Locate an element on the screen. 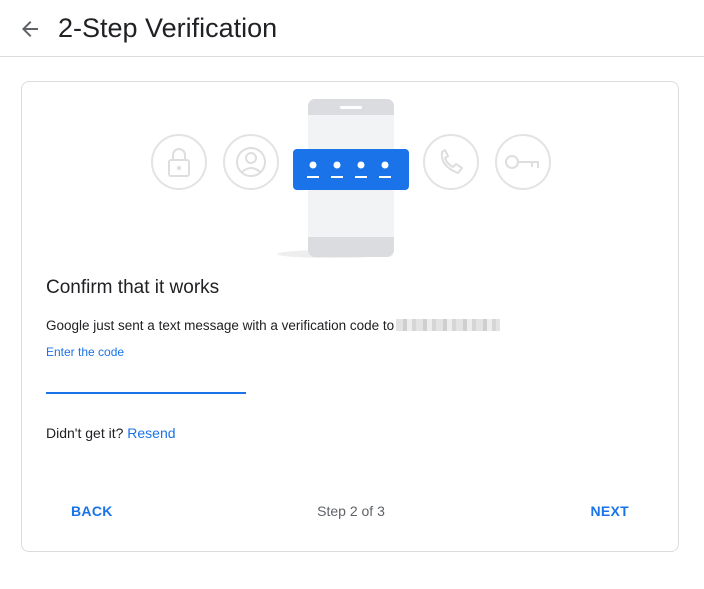 The height and width of the screenshot is (589, 704). account-icon is located at coordinates (251, 162).